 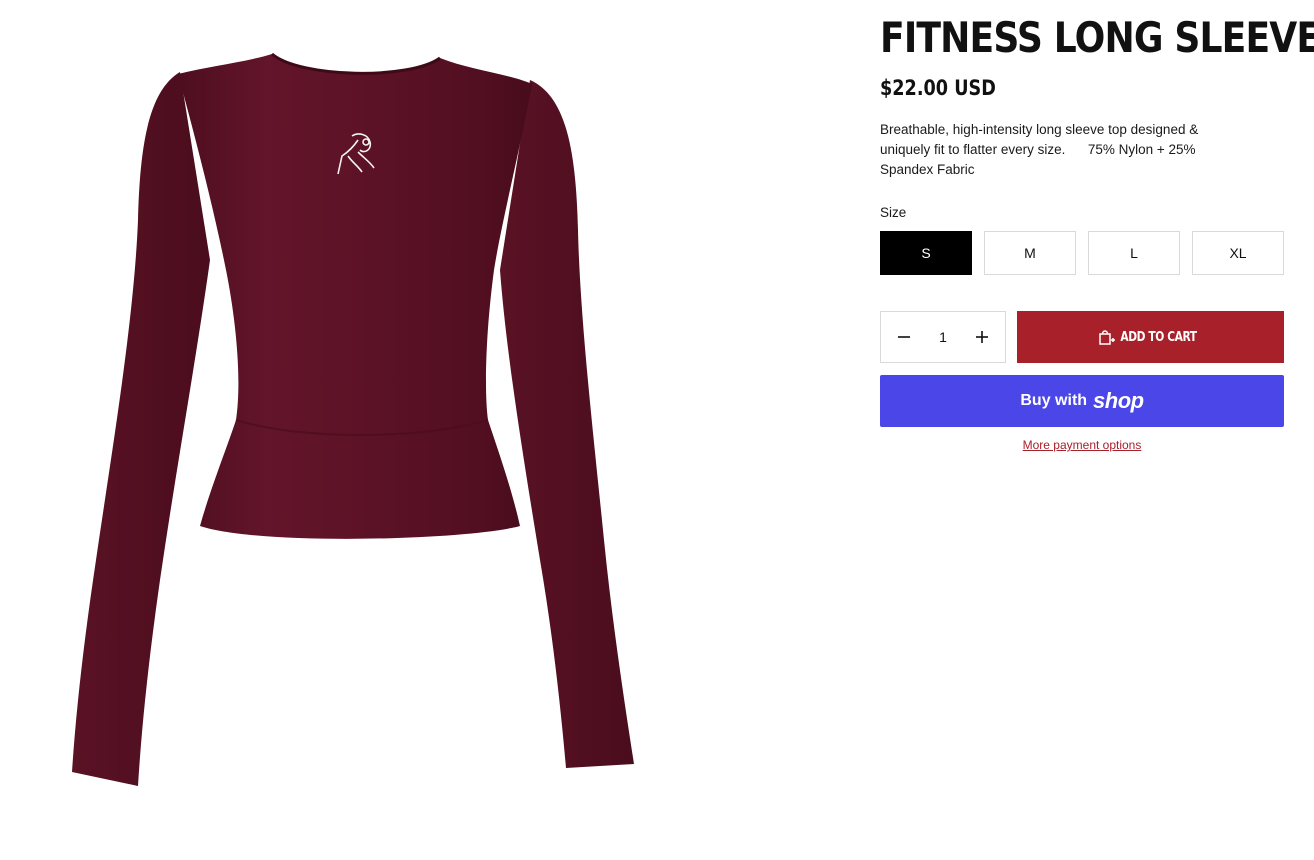 I want to click on buy-with-shop-button: Buy with shop, so click(x=1082, y=401).